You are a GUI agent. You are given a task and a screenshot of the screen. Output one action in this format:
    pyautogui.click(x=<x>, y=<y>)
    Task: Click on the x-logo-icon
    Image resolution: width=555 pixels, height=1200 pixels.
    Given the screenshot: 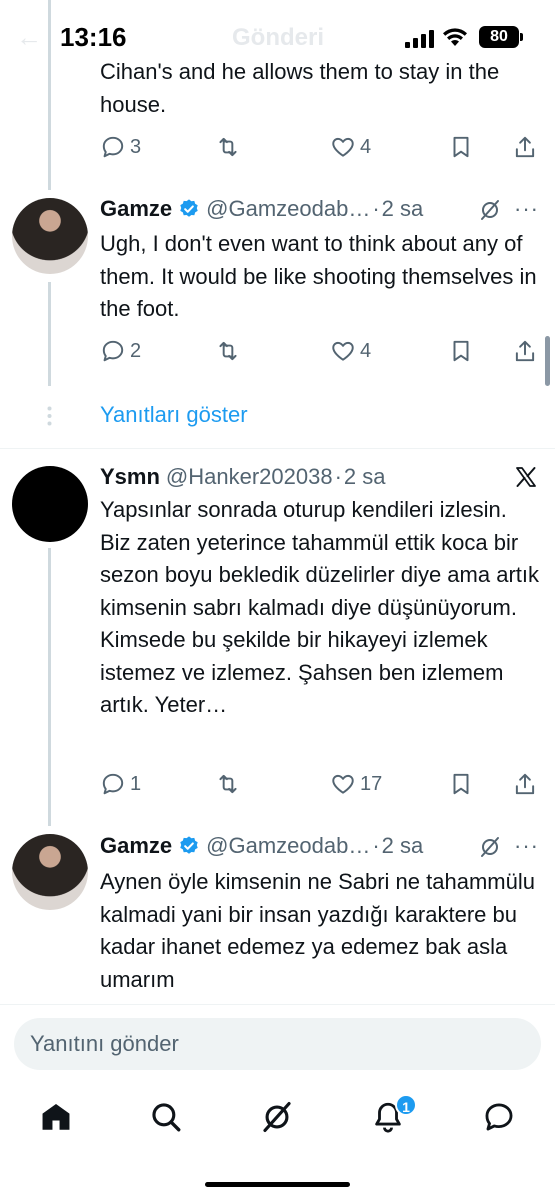 What is the action you would take?
    pyautogui.click(x=526, y=477)
    